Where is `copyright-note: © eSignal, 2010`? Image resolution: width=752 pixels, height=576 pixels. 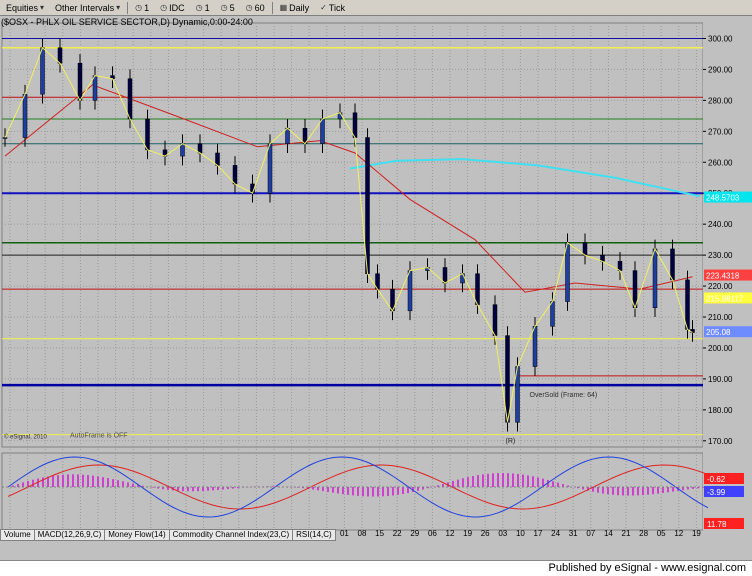
copyright-note: © eSignal, 2010 is located at coordinates (25, 437).